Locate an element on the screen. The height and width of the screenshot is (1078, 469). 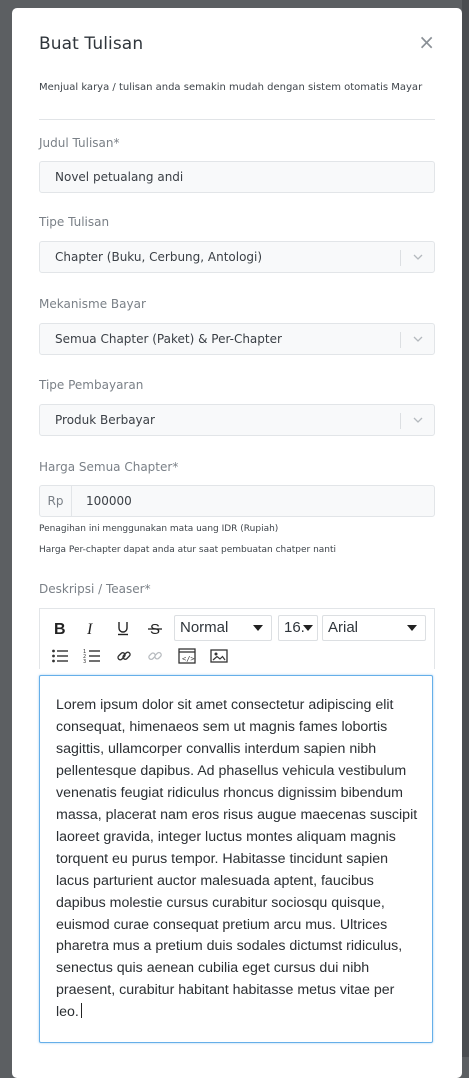
tipe-pembayaran-label: Tipe Pembayaran is located at coordinates (91, 385).